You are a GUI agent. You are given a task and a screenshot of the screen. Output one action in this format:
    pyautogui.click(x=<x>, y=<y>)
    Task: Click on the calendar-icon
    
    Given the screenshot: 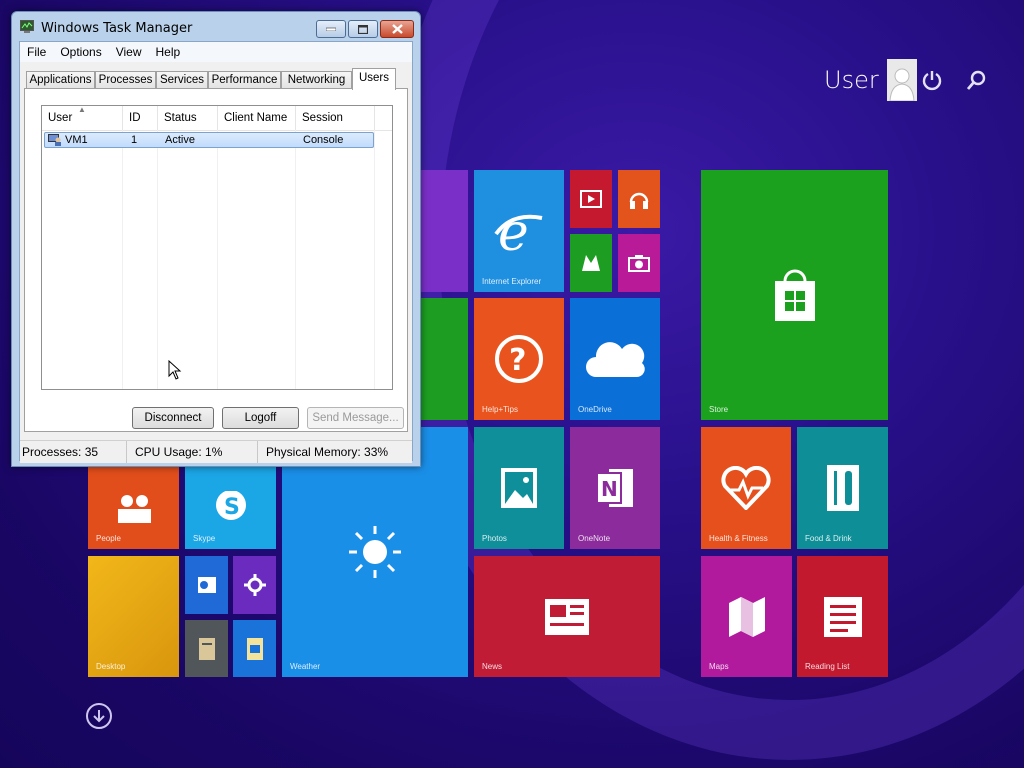 What is the action you would take?
    pyautogui.click(x=255, y=649)
    